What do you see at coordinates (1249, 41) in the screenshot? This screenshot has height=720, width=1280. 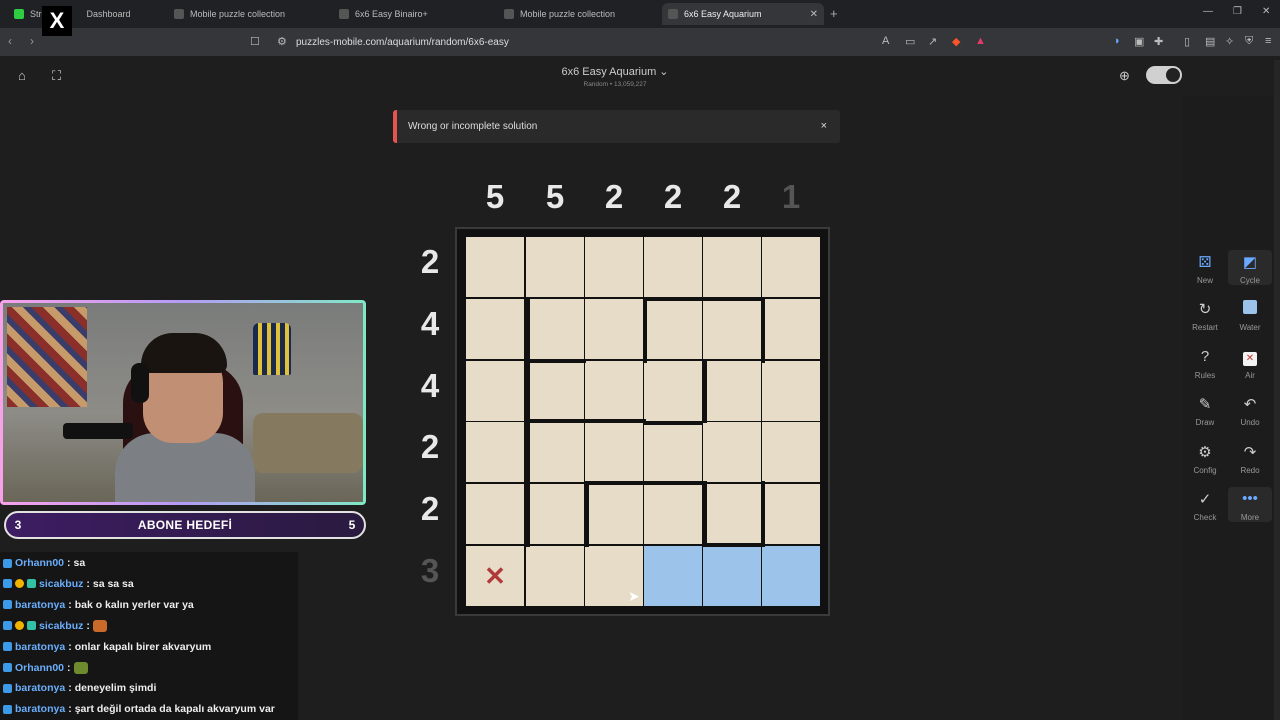 I see `vpn-icon: ⛨` at bounding box center [1249, 41].